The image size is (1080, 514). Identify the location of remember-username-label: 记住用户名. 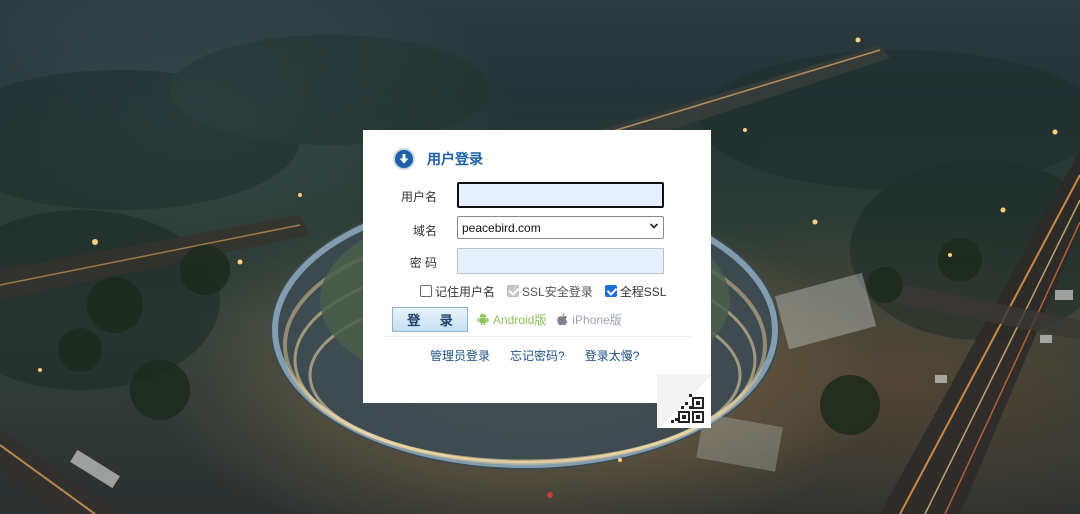
(465, 291).